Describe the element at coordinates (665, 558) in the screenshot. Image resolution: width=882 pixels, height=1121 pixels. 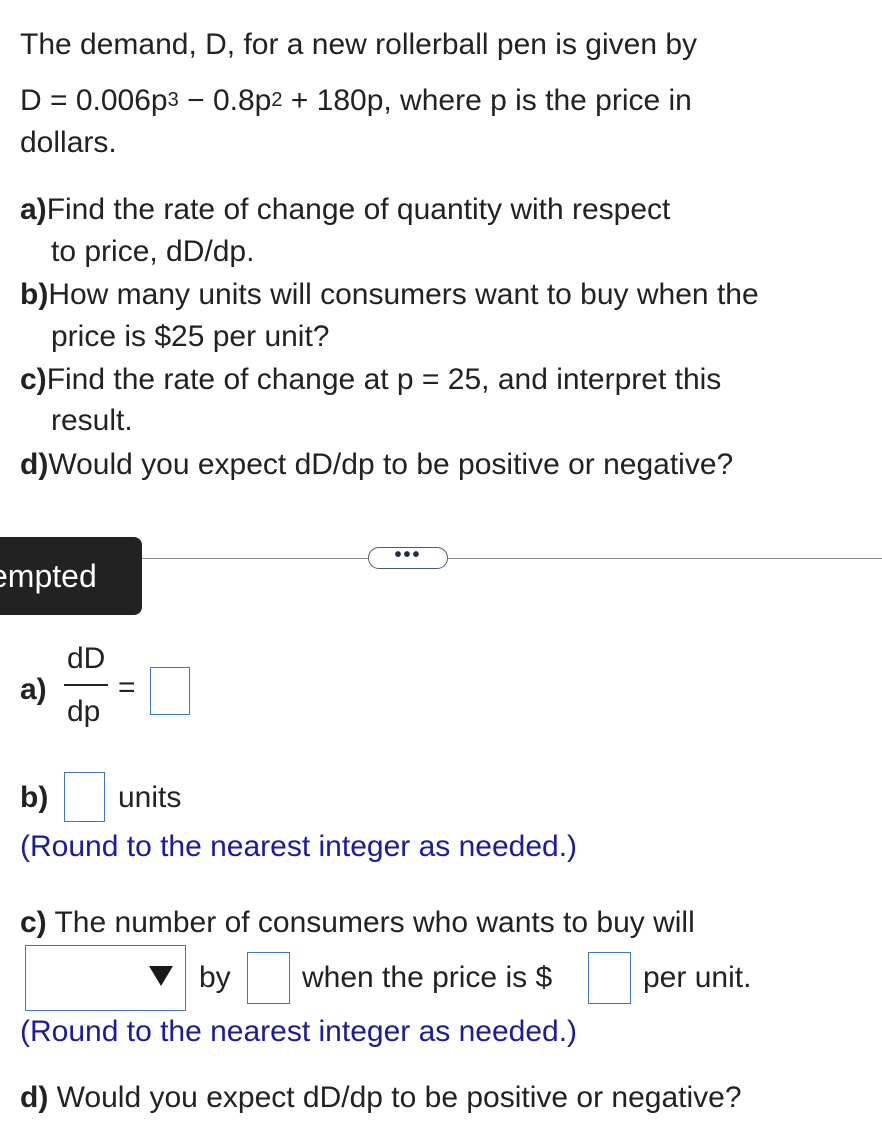
I see `divider-right` at that location.